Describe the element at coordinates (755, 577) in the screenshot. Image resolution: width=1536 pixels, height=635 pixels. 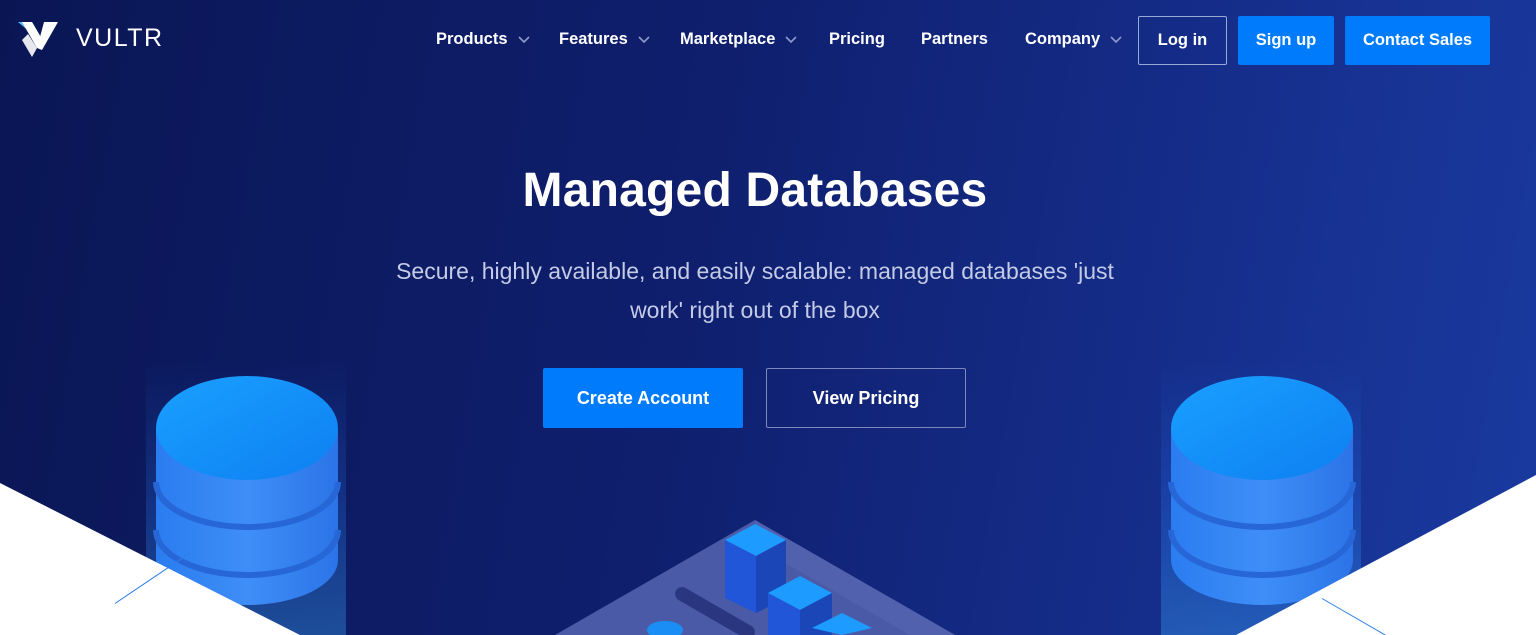
I see `server-blocks-icon` at that location.